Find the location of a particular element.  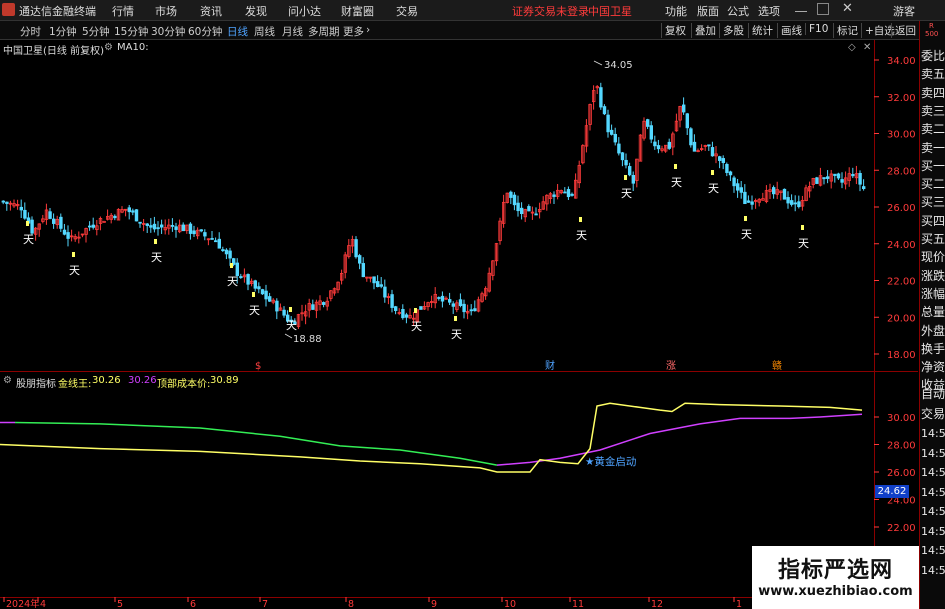

minimize-icon is located at coordinates (801, 7).